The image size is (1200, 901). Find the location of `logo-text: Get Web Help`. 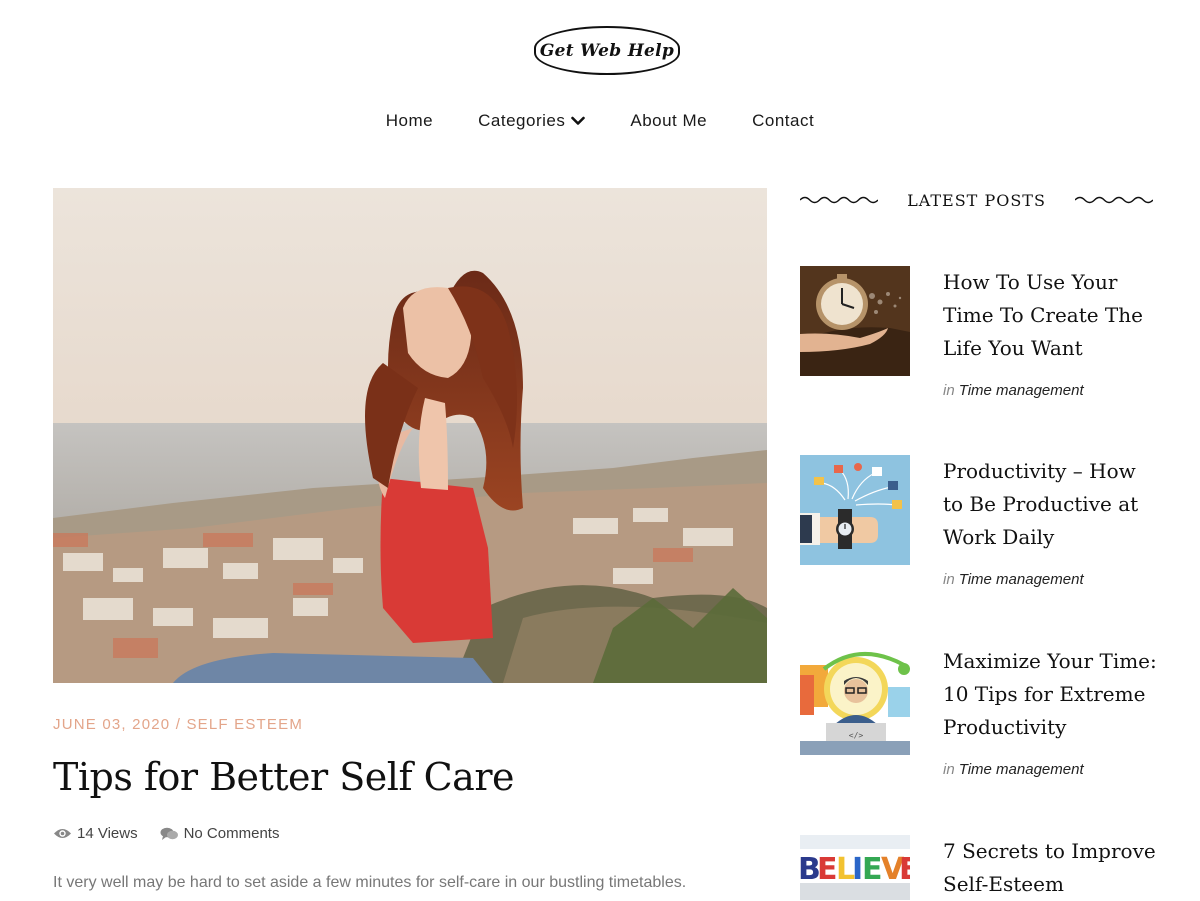

logo-text: Get Web Help is located at coordinates (607, 50).